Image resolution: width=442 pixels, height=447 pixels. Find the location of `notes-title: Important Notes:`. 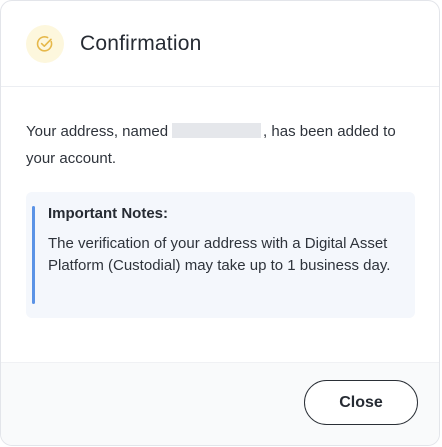

notes-title: Important Notes: is located at coordinates (108, 213).